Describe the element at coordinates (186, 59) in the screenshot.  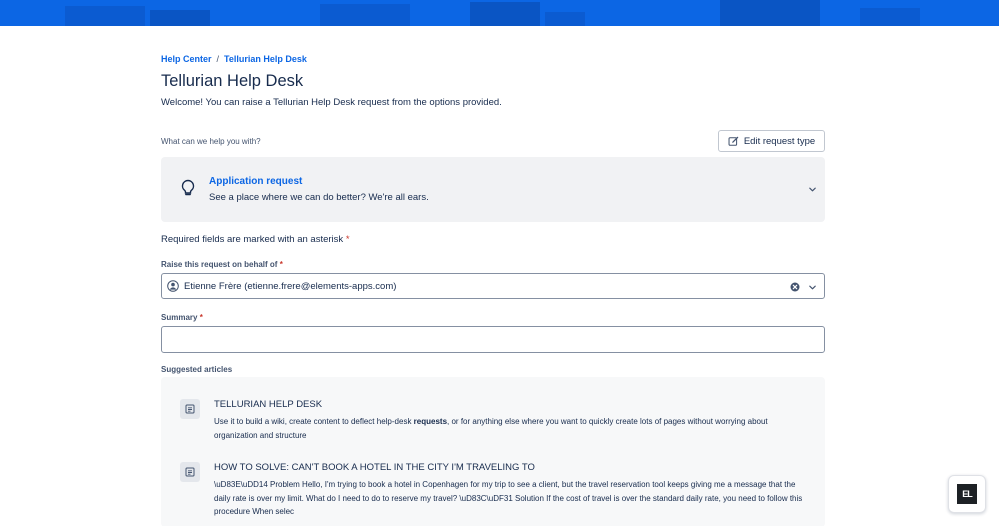
I see `breadcrumb-help-center: Help Center` at that location.